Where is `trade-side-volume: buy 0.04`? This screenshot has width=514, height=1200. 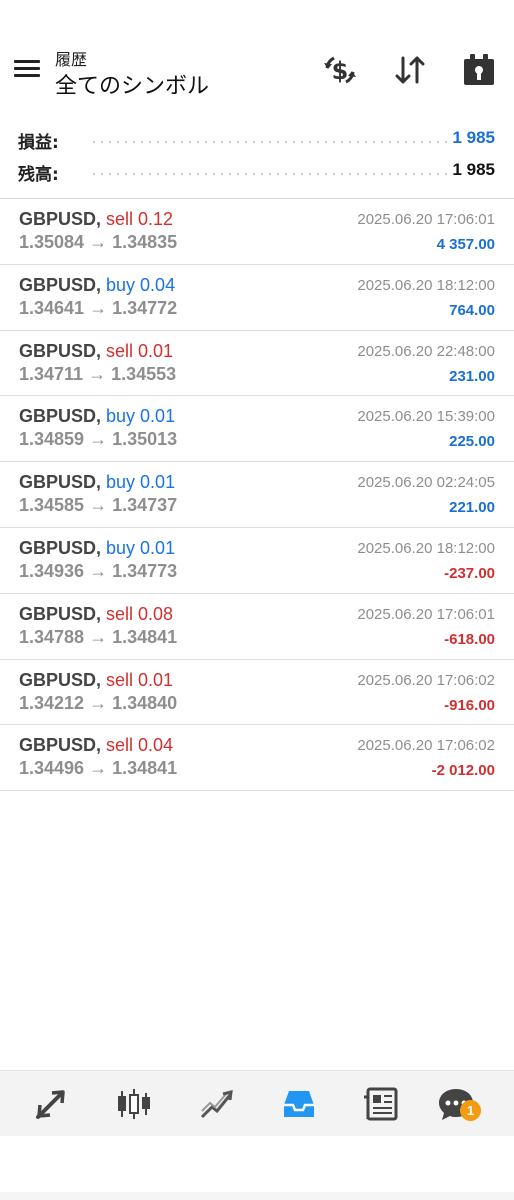 trade-side-volume: buy 0.04 is located at coordinates (140, 285).